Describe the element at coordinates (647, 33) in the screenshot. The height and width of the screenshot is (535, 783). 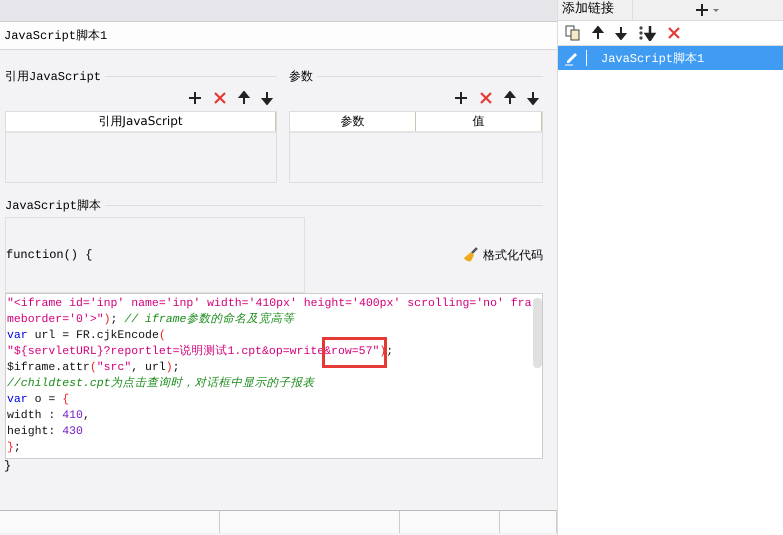
I see `move-to-bottom-icon` at that location.